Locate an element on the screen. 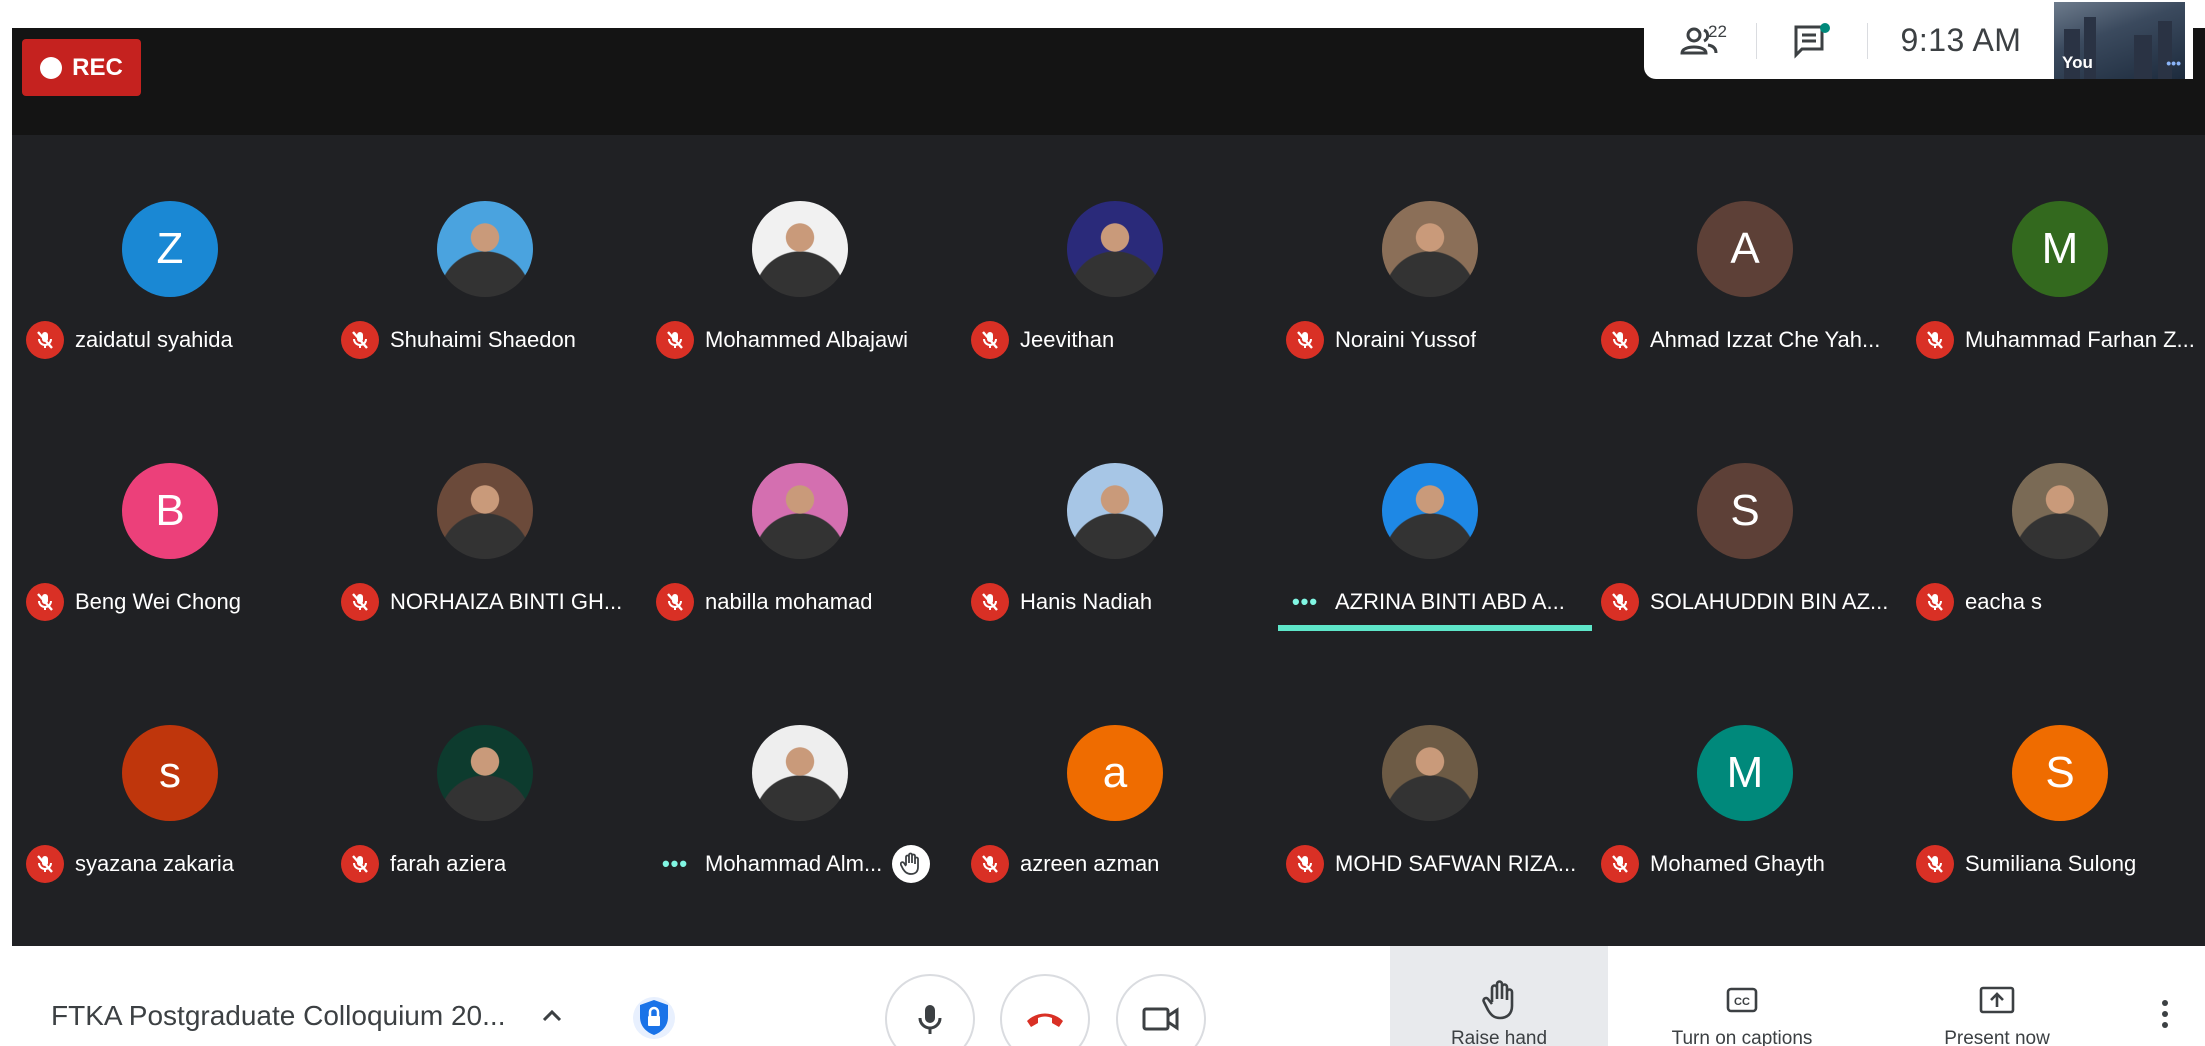  participant-tile: a azreen azman is located at coordinates (1114, 789).